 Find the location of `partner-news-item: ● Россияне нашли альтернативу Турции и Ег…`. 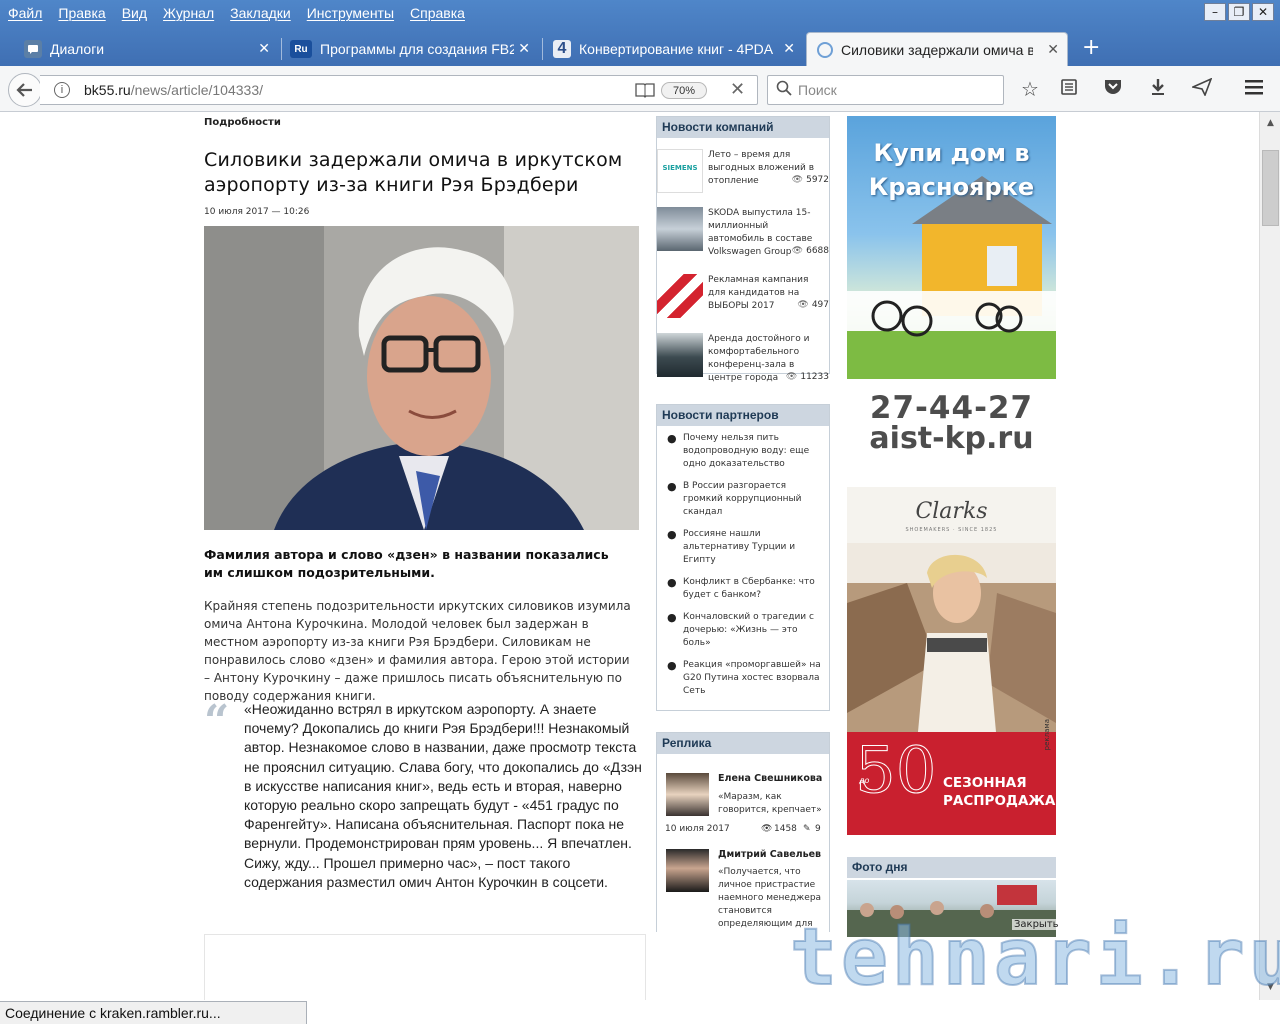

partner-news-item: ● Россияне нашли альтернативу Турции и Ег… is located at coordinates (743, 547).